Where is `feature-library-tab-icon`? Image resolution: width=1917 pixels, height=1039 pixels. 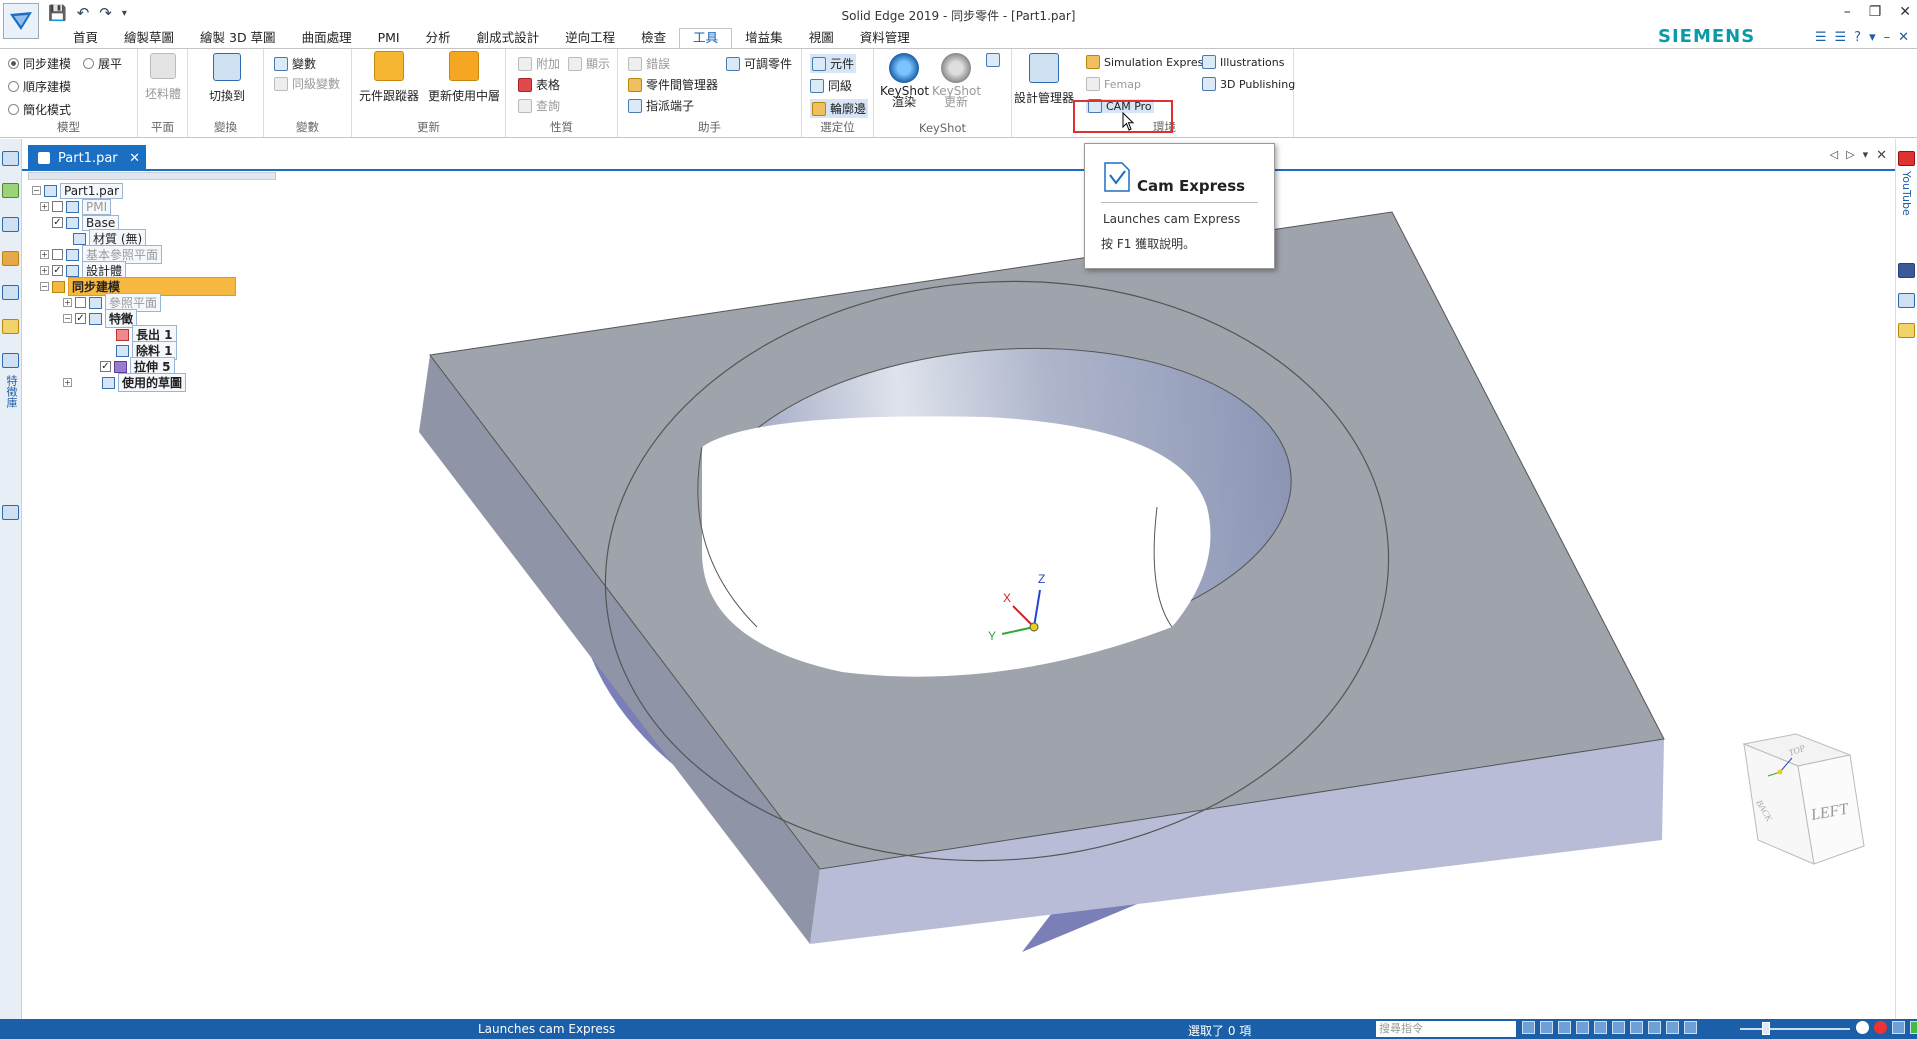
feature-library-tab-icon is located at coordinates (10, 360).